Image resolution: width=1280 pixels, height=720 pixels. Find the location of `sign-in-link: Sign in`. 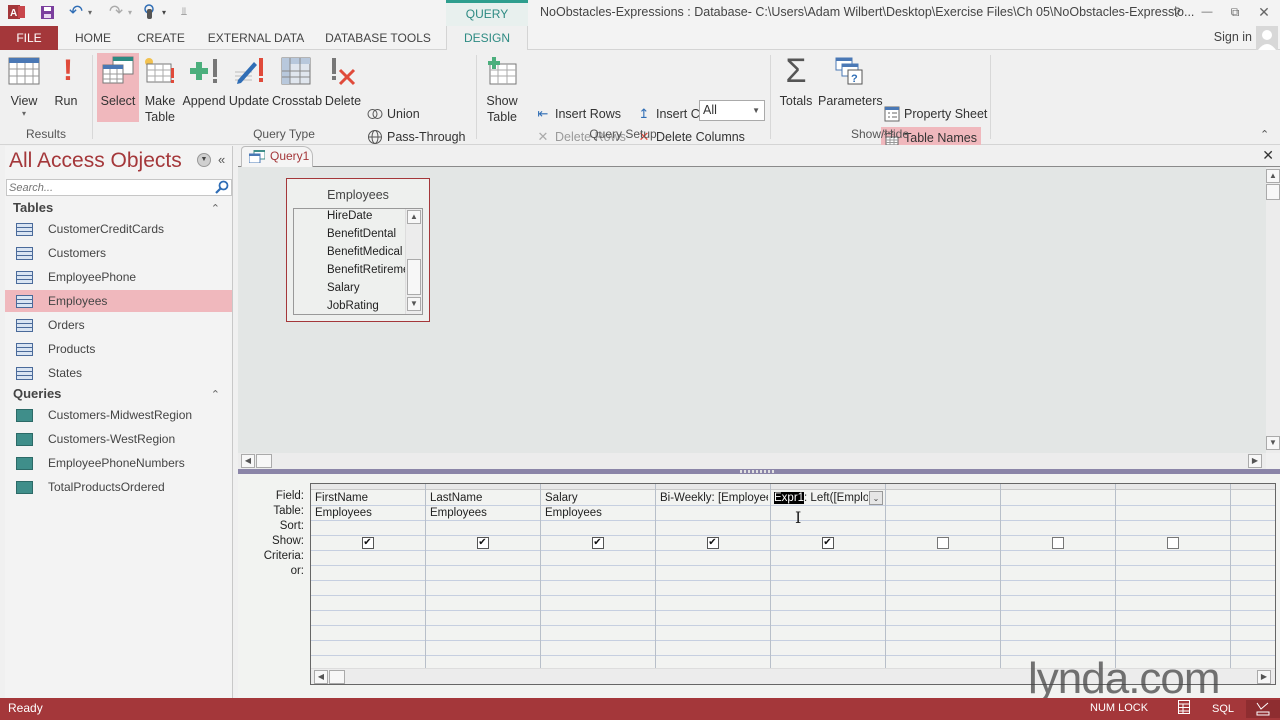

sign-in-link: Sign in is located at coordinates (1233, 37).